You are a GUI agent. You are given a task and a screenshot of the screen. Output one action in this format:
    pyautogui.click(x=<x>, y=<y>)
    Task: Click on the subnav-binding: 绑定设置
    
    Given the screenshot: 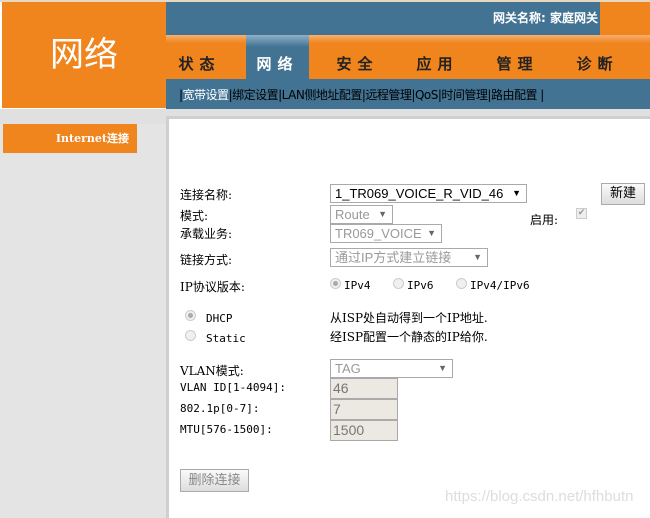 What is the action you would take?
    pyautogui.click(x=255, y=95)
    